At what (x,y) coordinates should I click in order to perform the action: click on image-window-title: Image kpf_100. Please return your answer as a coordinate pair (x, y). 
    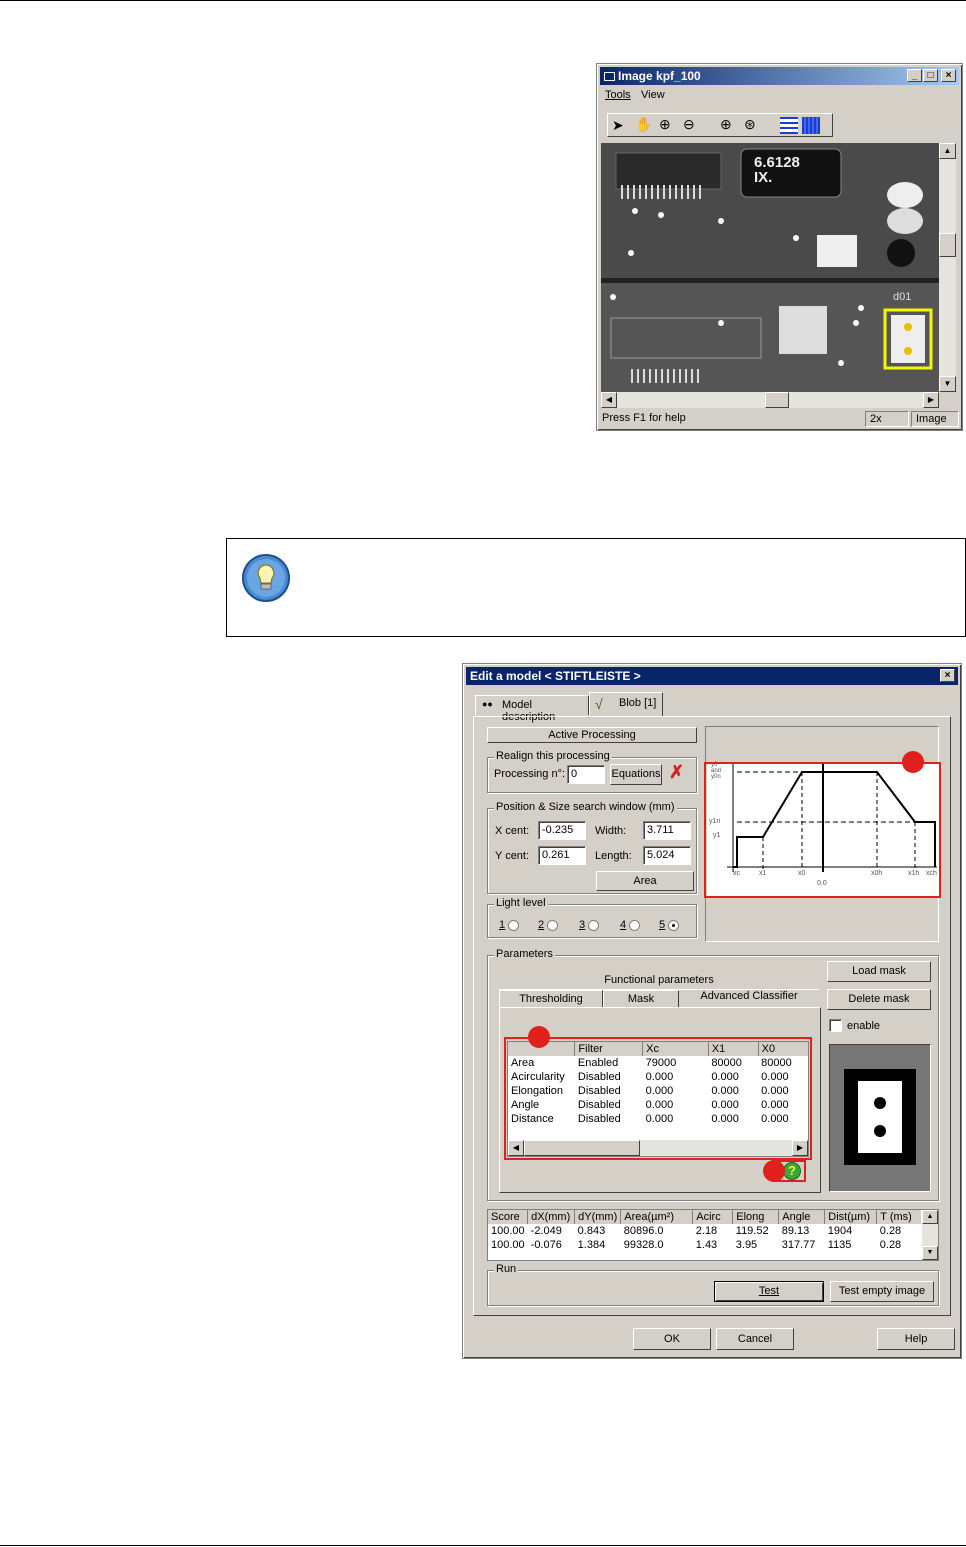
    Looking at the image, I should click on (659, 76).